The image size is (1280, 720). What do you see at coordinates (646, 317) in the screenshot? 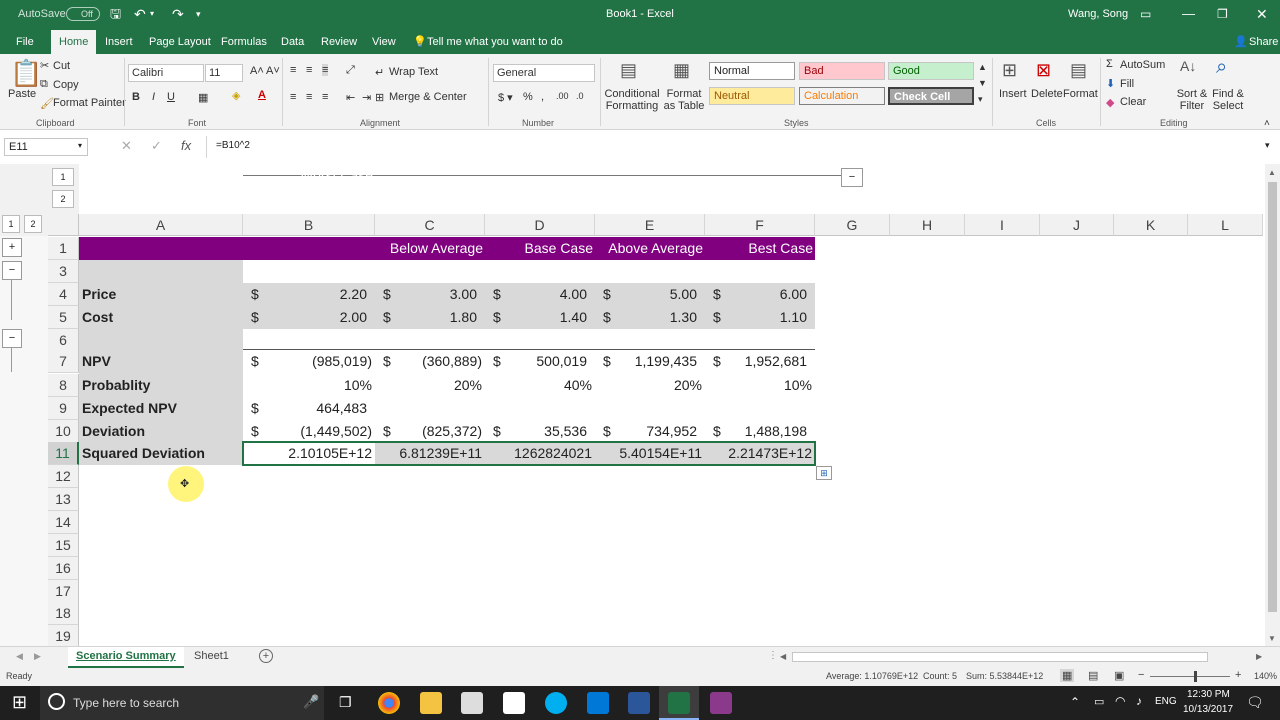
I see `cost-e: 1.30` at bounding box center [646, 317].